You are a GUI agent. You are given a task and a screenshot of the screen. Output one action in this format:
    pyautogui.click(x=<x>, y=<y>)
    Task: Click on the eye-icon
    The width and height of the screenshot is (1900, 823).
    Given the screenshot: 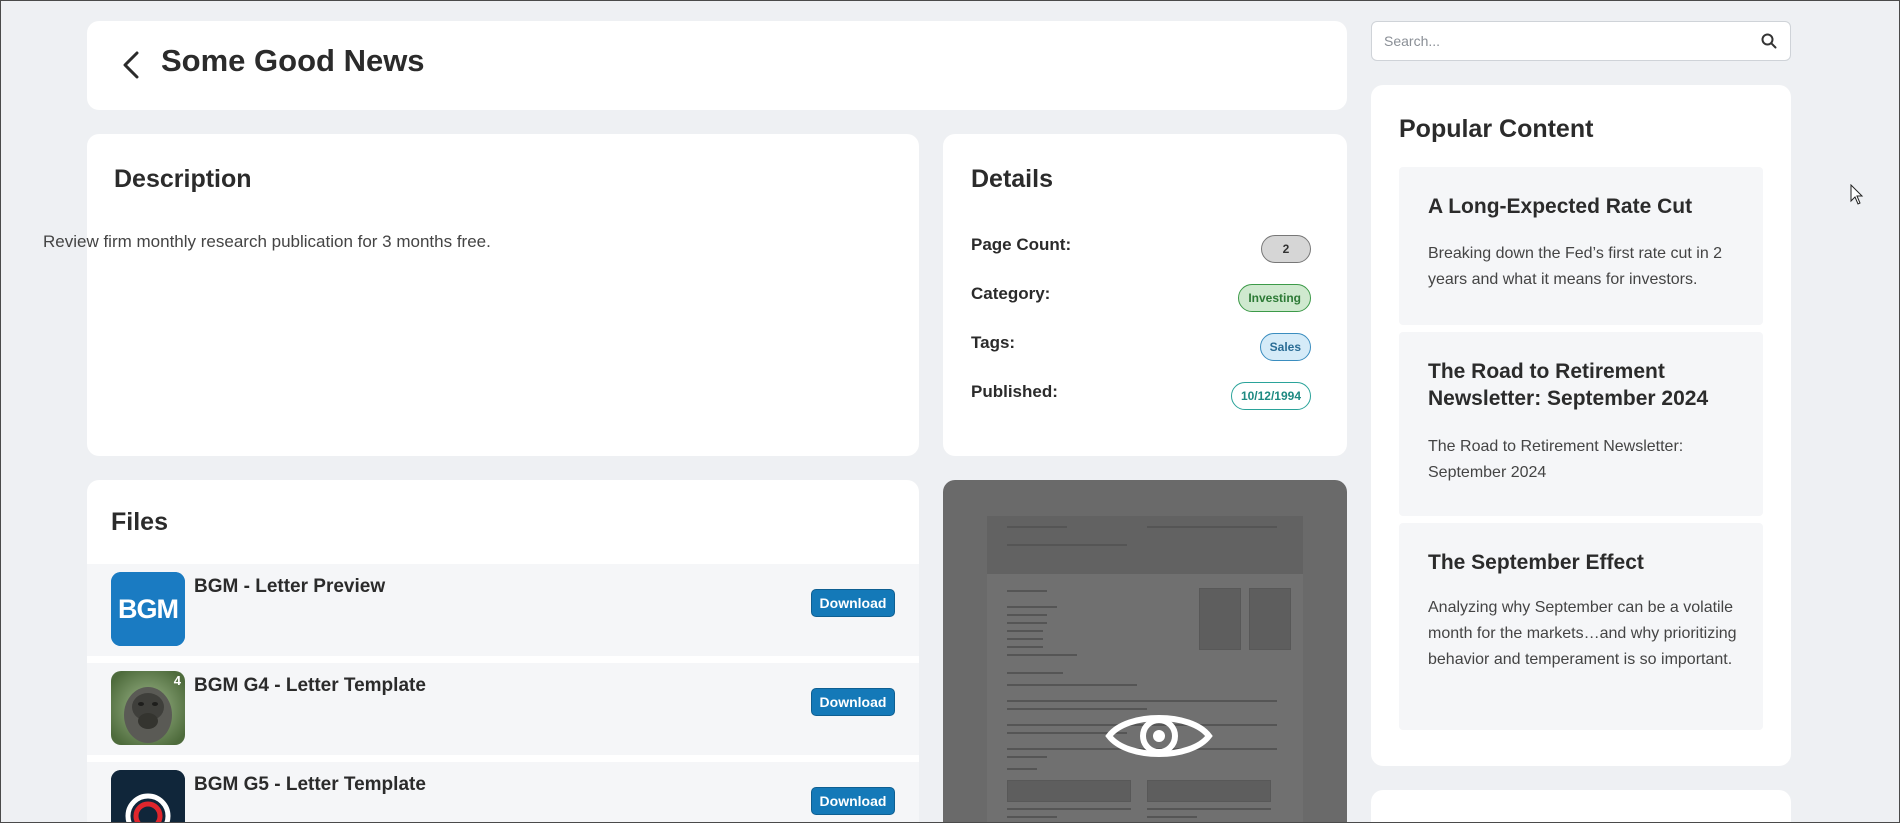 What is the action you would take?
    pyautogui.click(x=1159, y=736)
    